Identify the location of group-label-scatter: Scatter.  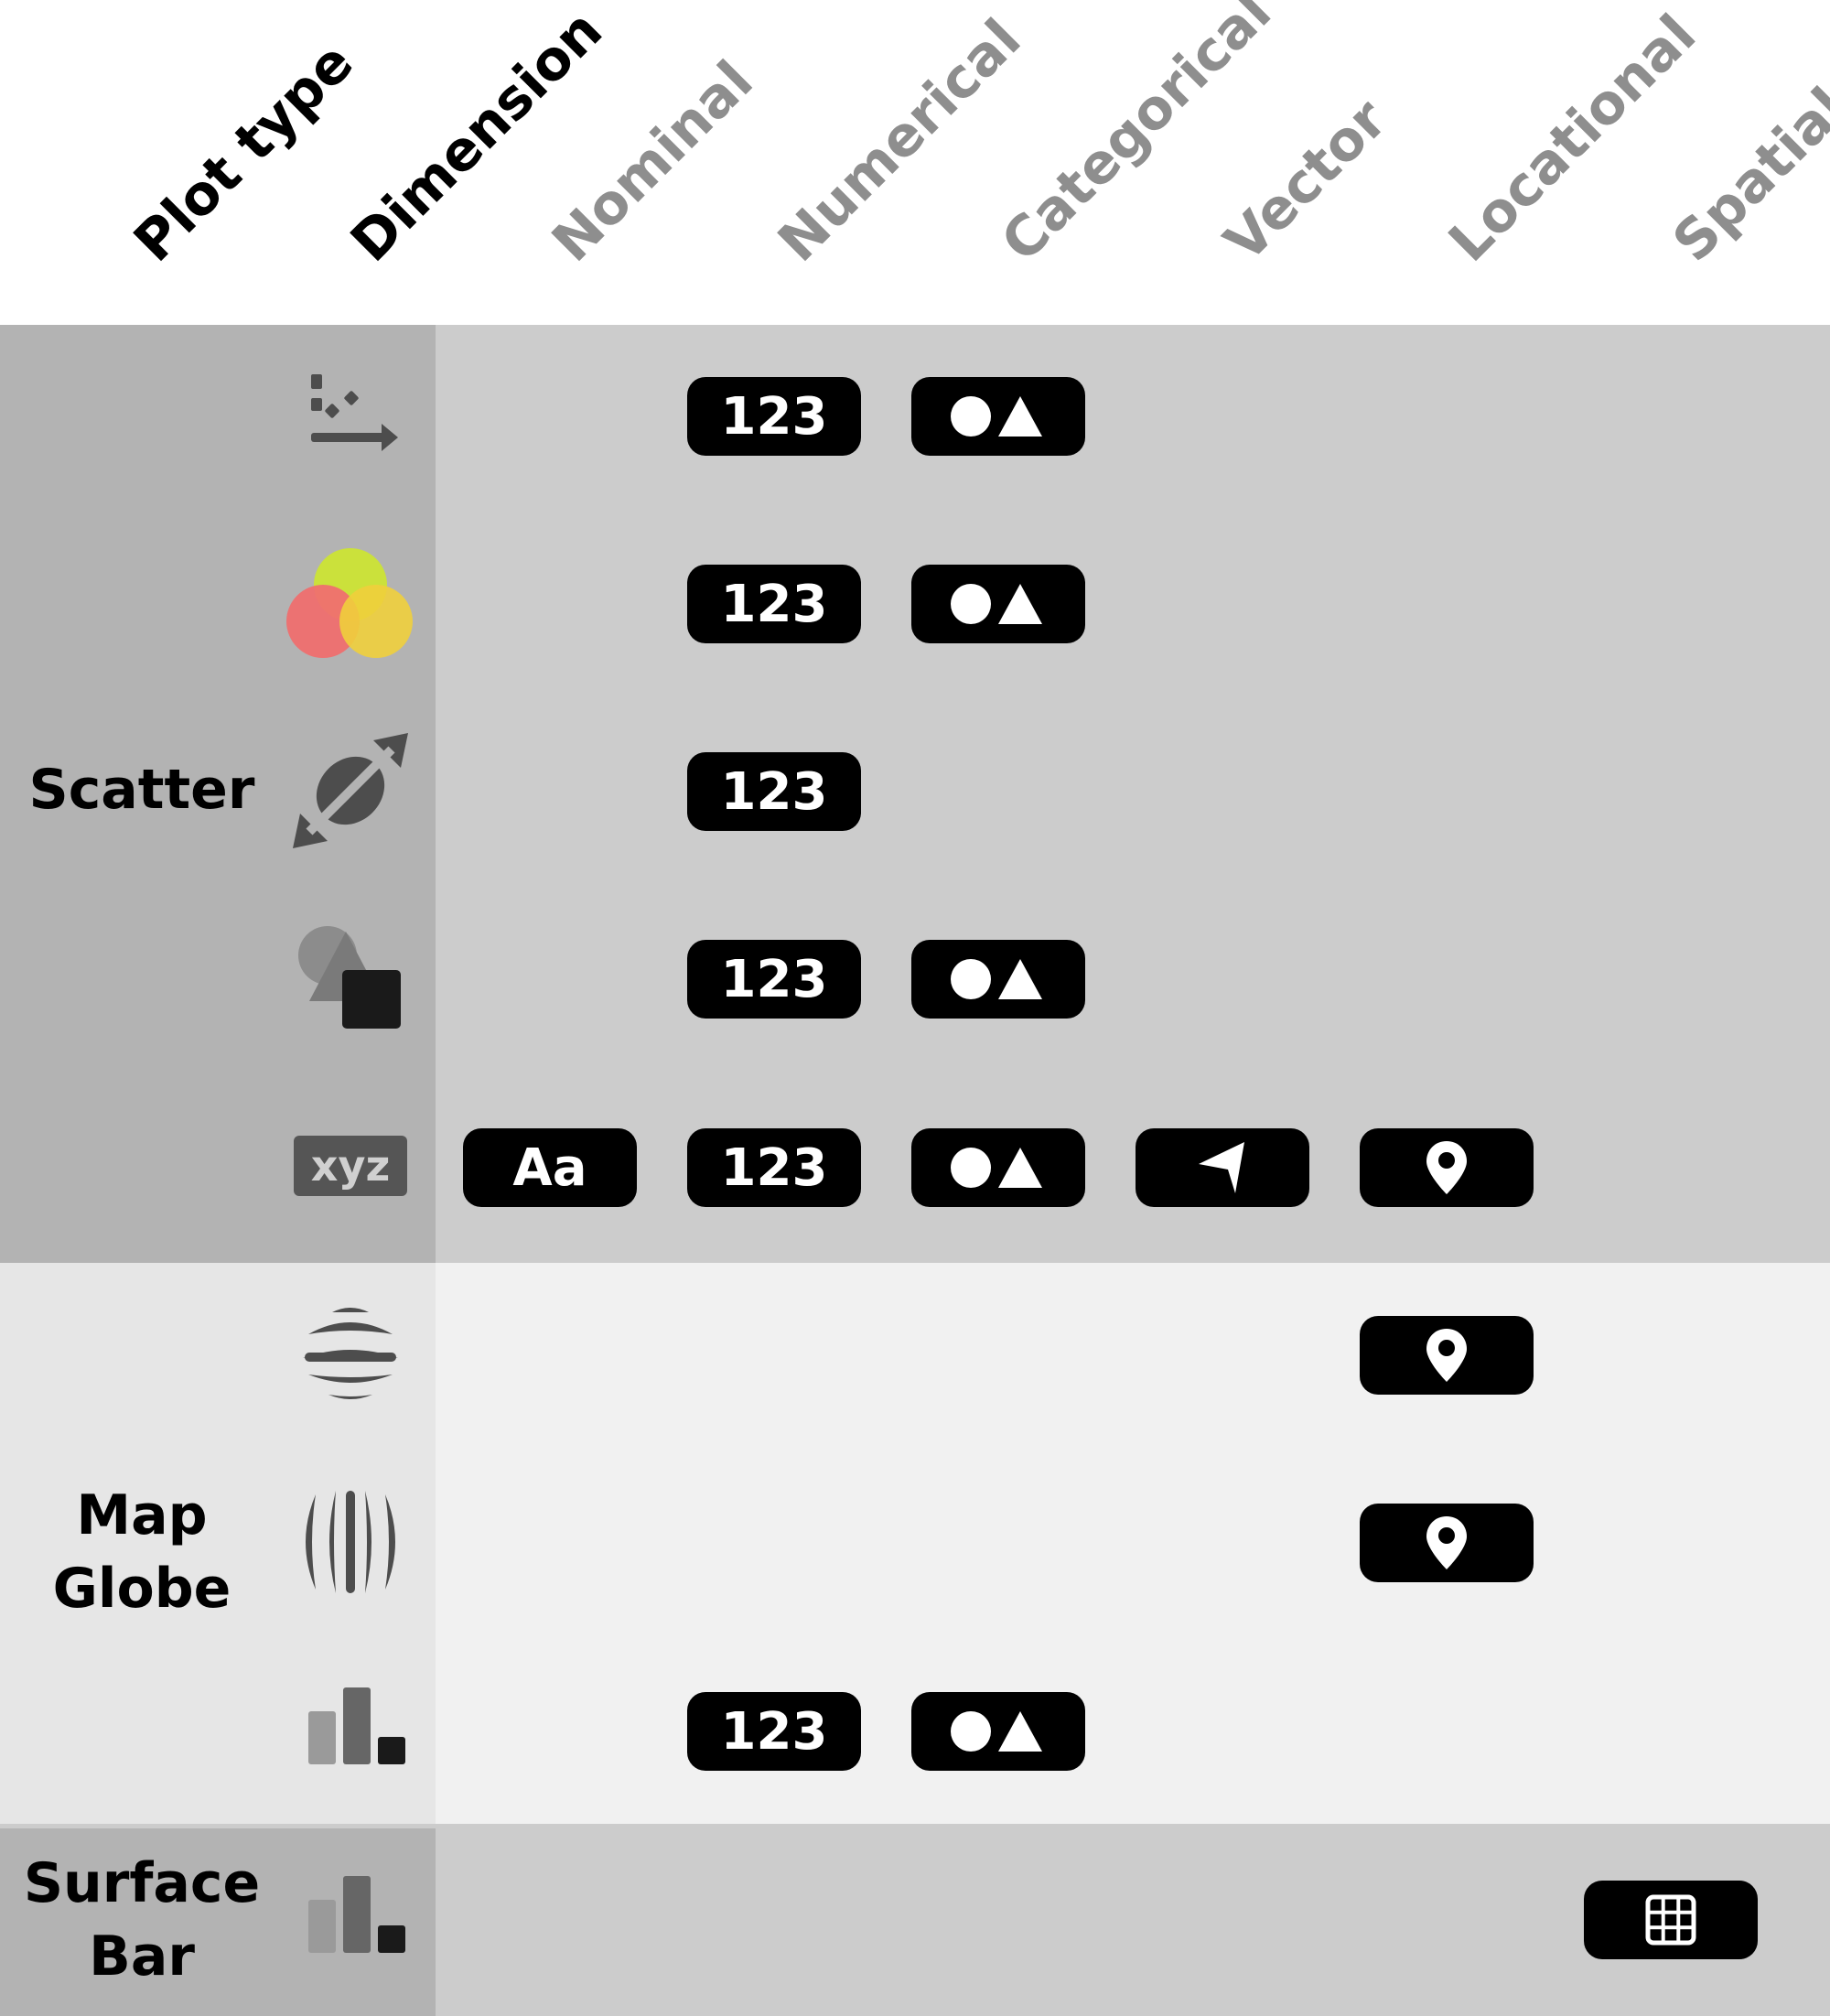
(142, 789).